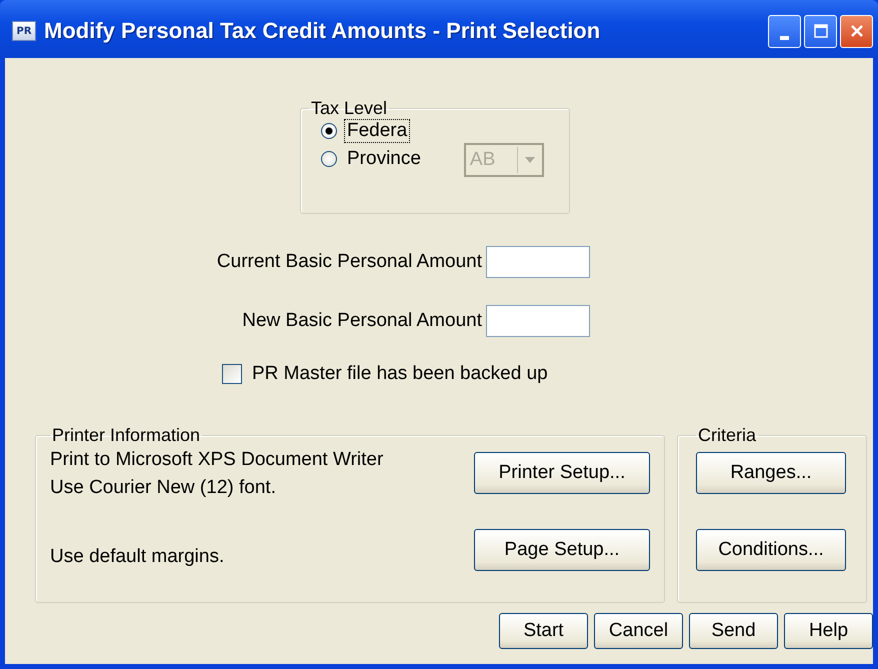 This screenshot has width=878, height=669. I want to click on dialog-button: Start, so click(543, 631).